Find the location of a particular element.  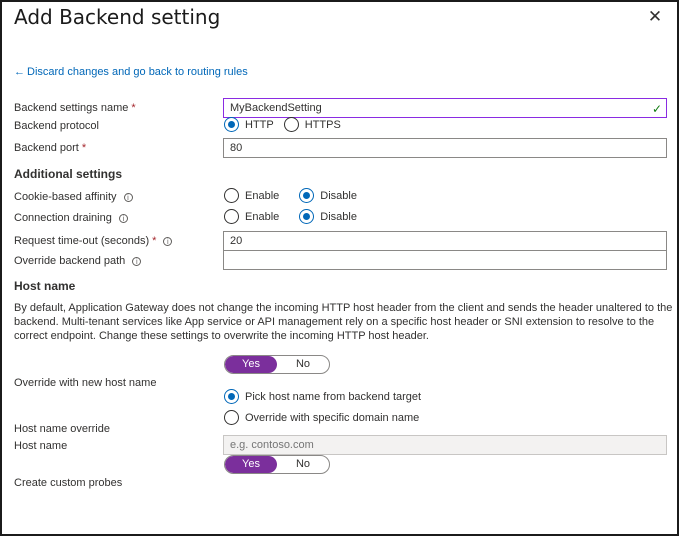

specific-domain-radio: Override with specific domain name is located at coordinates (322, 417).